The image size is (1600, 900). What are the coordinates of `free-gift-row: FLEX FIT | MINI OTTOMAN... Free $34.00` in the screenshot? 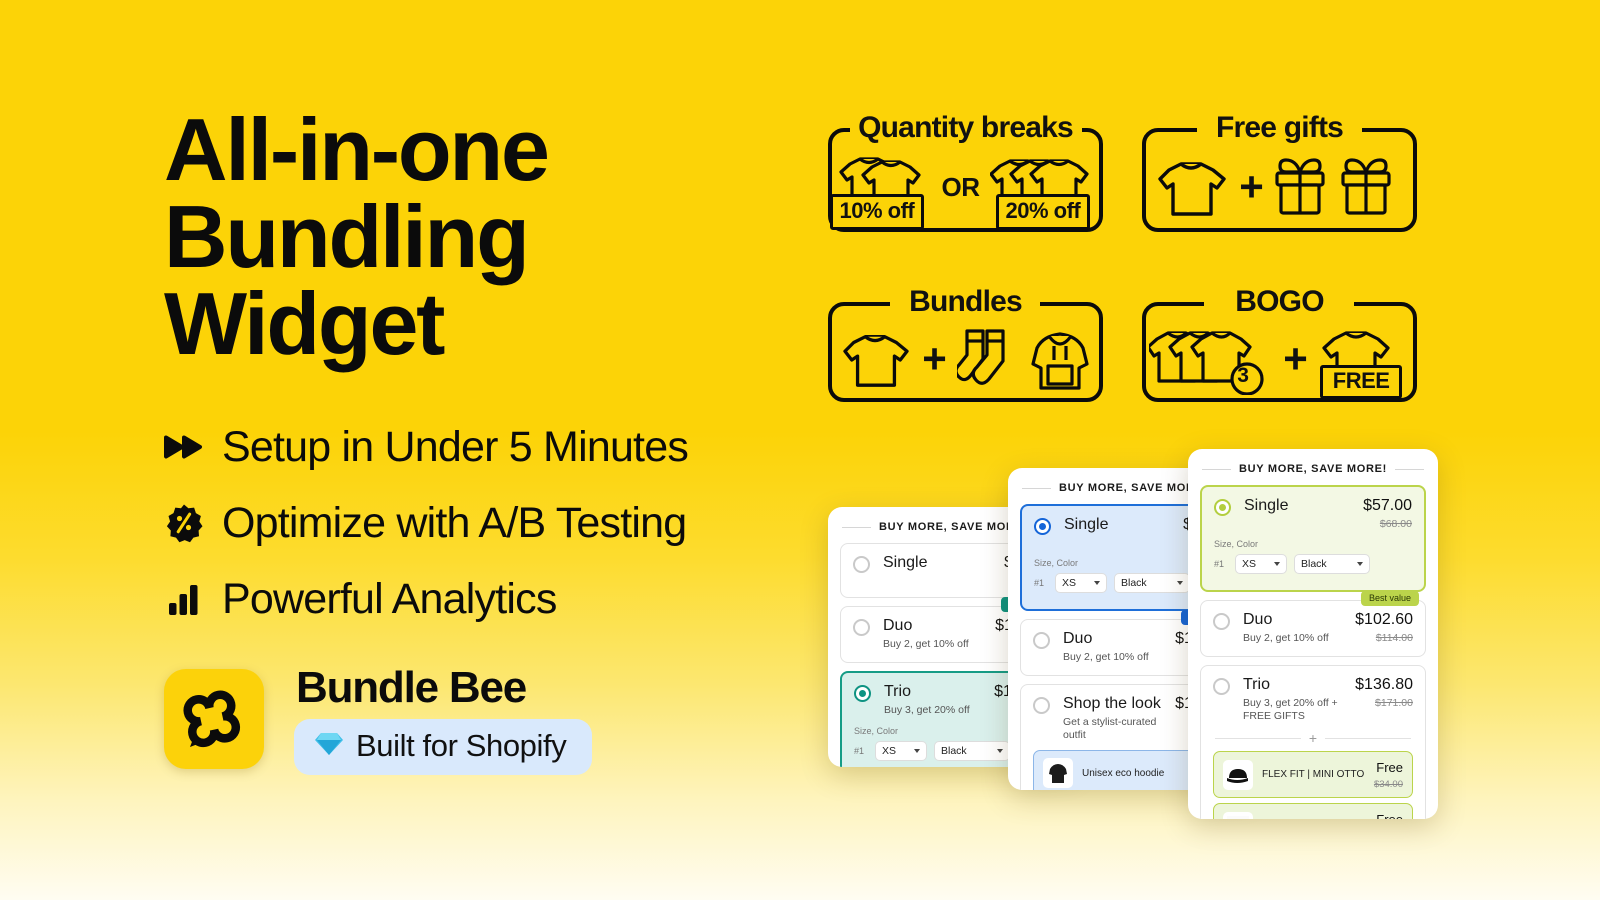 It's located at (1313, 775).